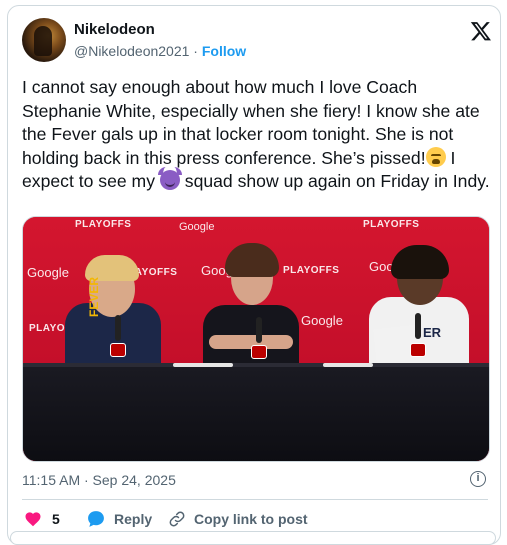 The height and width of the screenshot is (545, 507). I want to click on reply-button: Reply, so click(119, 519).